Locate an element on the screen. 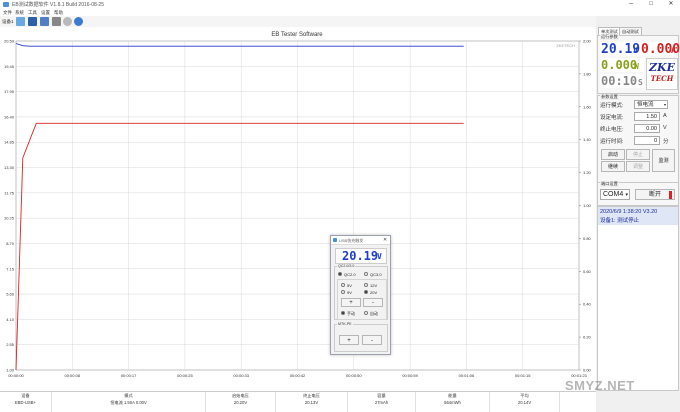  set-current-field: 1.50 is located at coordinates (647, 116).